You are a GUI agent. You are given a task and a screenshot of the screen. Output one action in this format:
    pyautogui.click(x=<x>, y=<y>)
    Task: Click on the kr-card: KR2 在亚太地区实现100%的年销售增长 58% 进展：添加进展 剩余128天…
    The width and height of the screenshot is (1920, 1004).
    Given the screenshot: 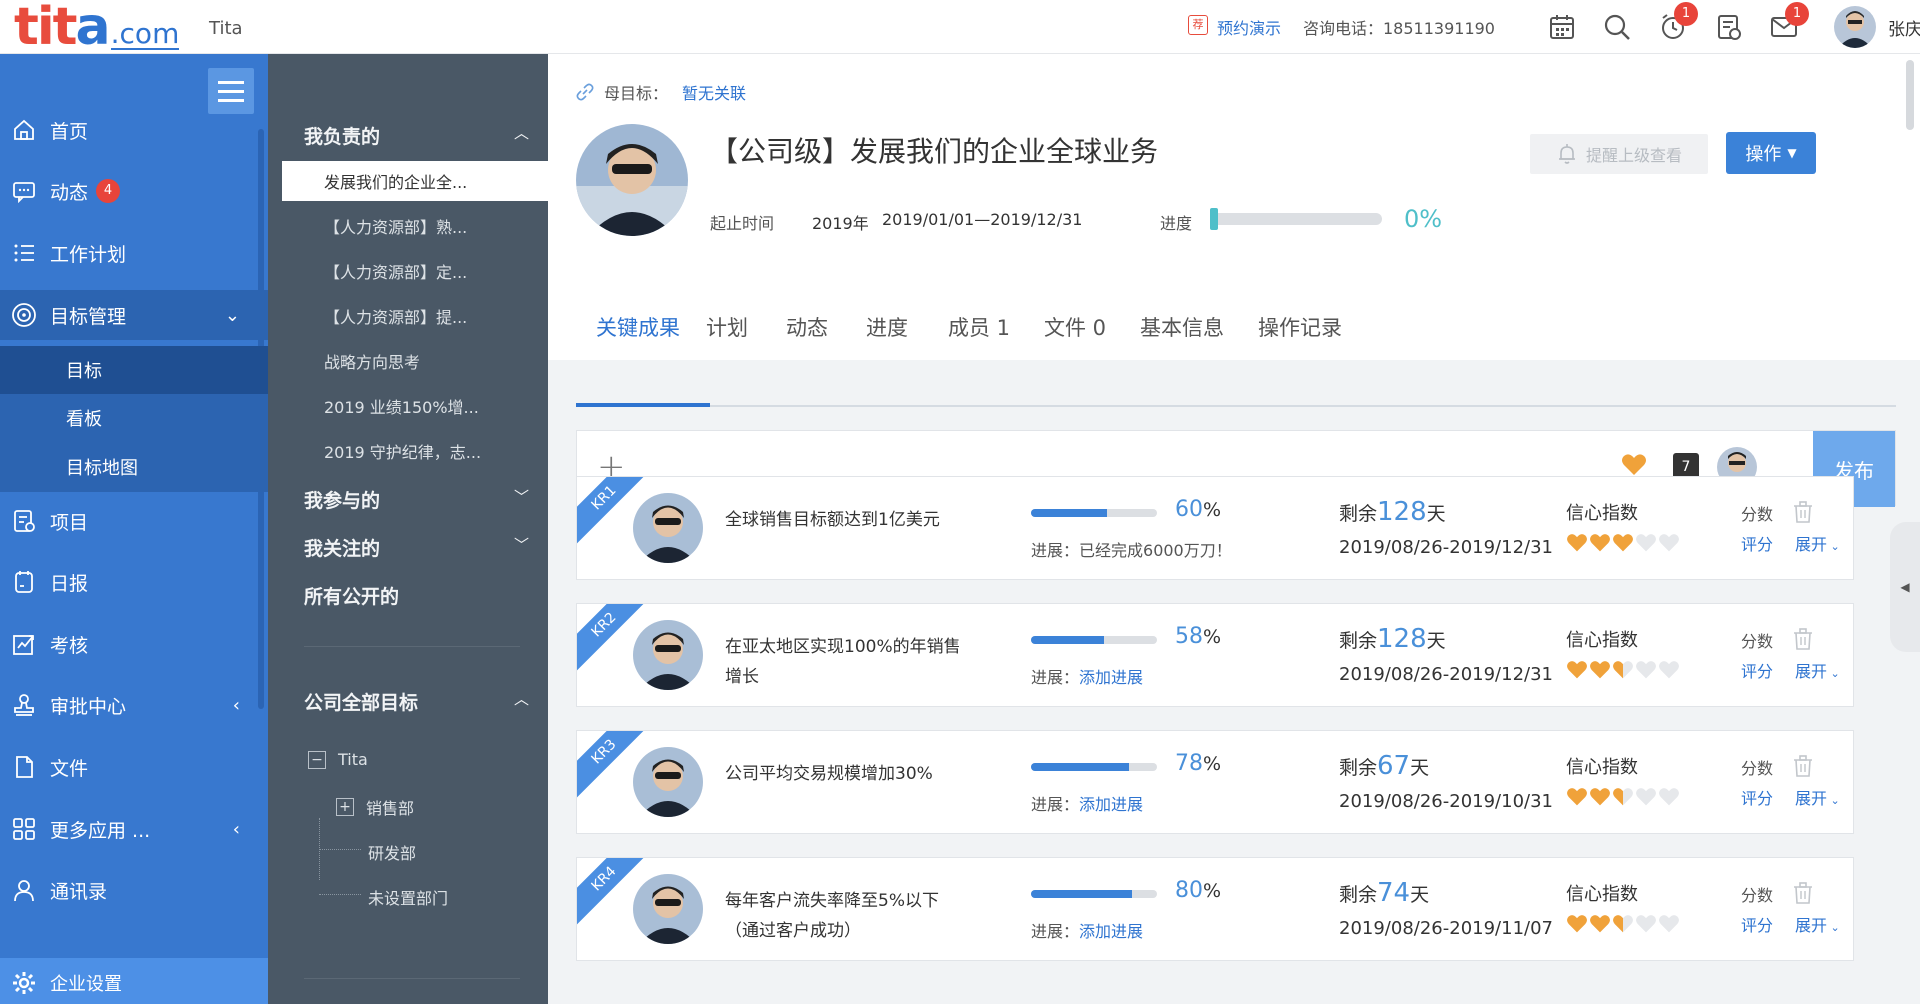 What is the action you would take?
    pyautogui.click(x=1215, y=655)
    